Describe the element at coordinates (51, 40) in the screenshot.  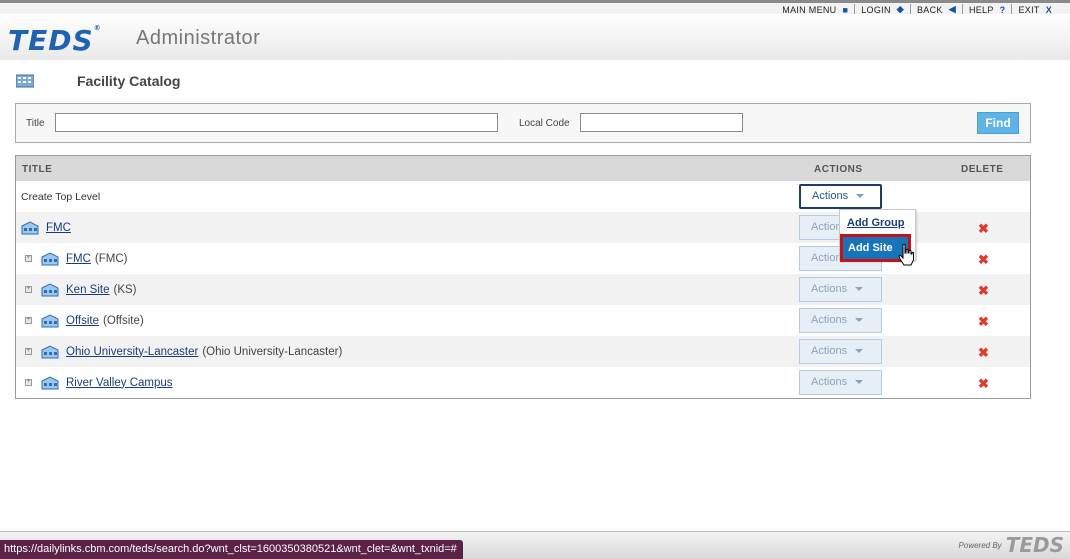
I see `logo-text: TEDS` at that location.